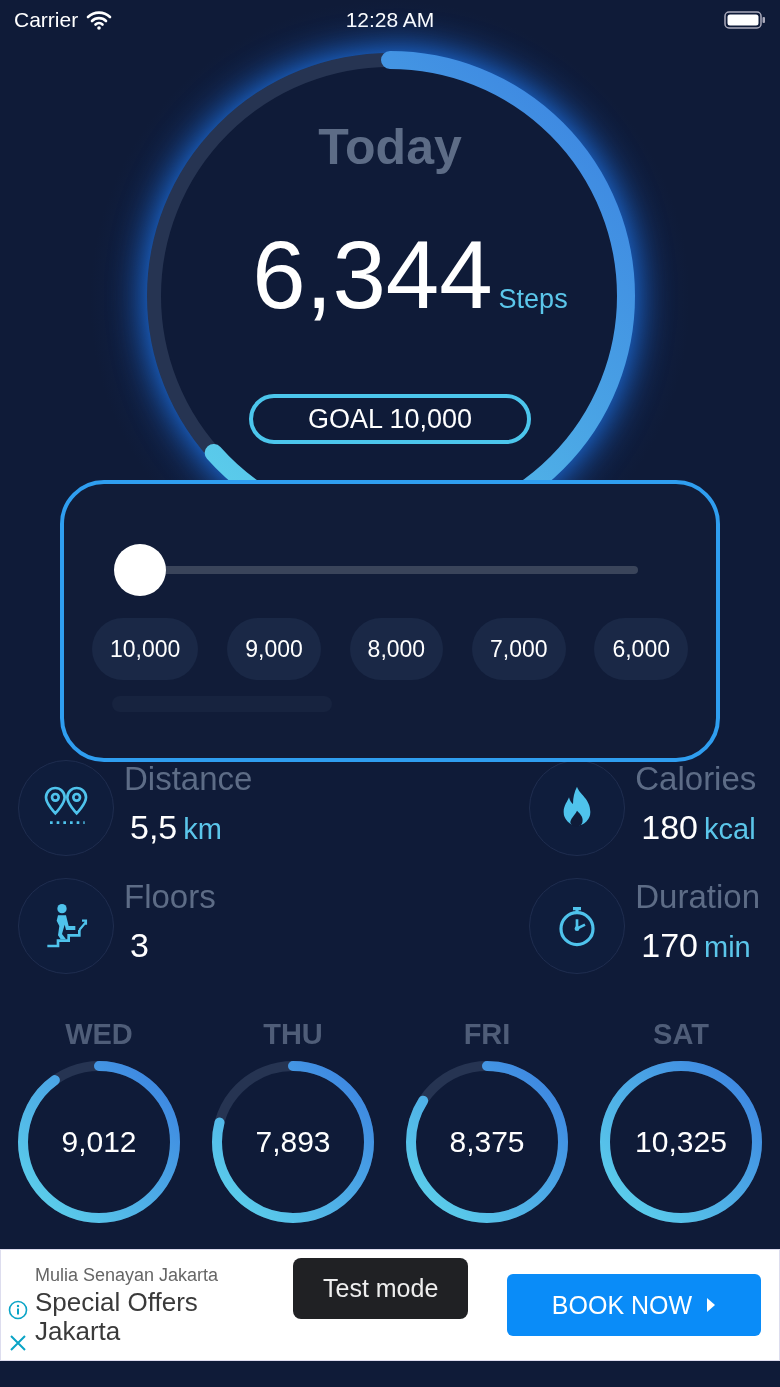 This screenshot has height=1387, width=780. Describe the element at coordinates (487, 1034) in the screenshot. I see `day-label: FRI` at that location.